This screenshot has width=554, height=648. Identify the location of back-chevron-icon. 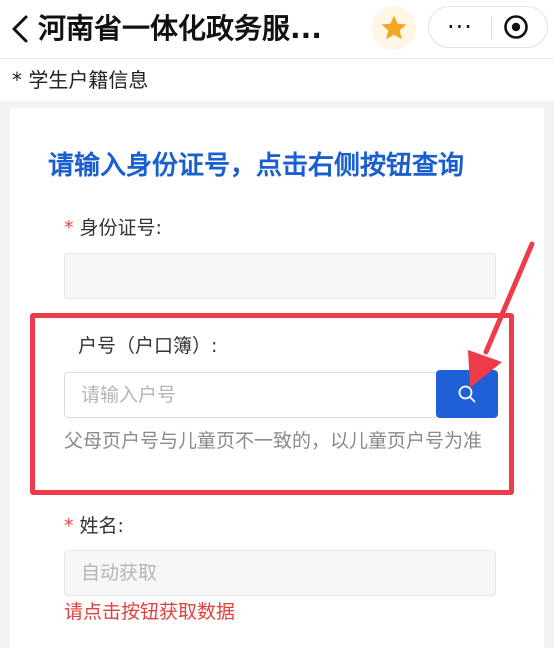
(21, 29).